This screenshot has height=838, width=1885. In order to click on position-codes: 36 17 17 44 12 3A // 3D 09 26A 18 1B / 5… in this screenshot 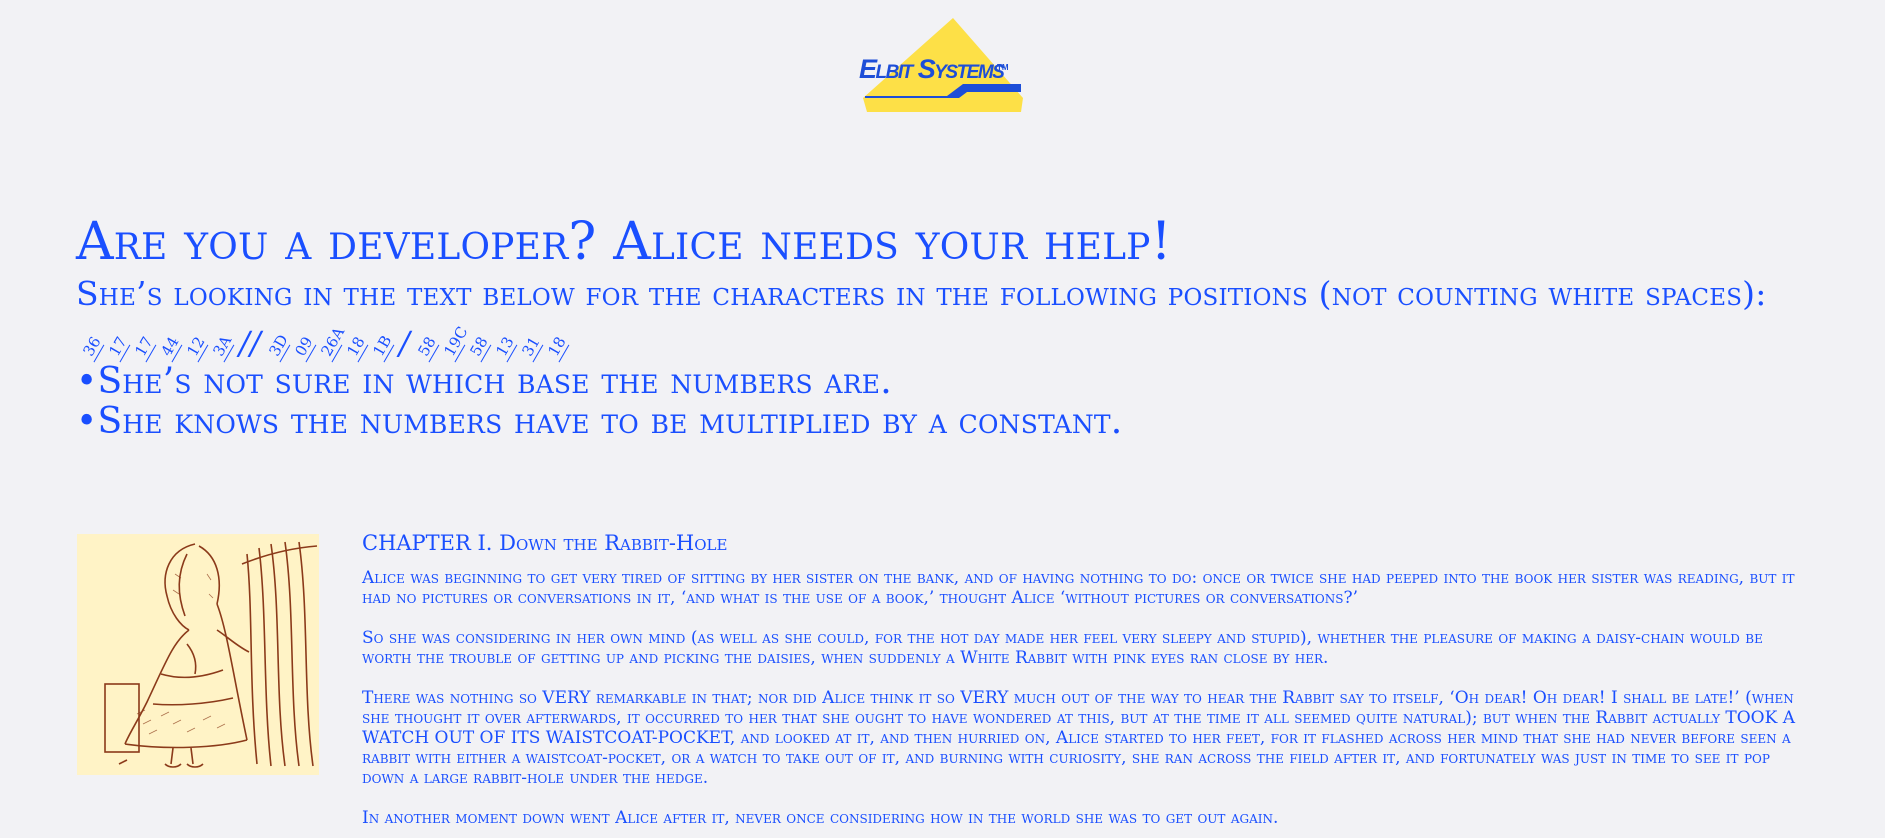, I will do `click(324, 343)`.